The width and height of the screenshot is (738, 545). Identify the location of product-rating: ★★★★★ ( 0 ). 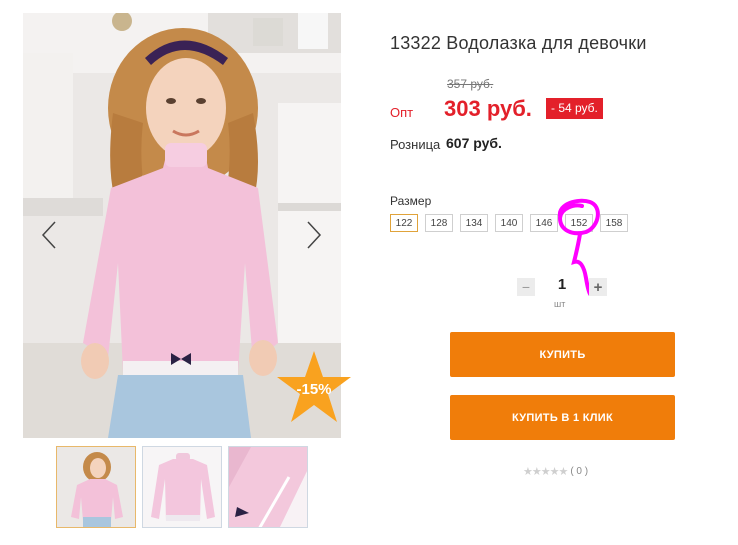
(555, 471).